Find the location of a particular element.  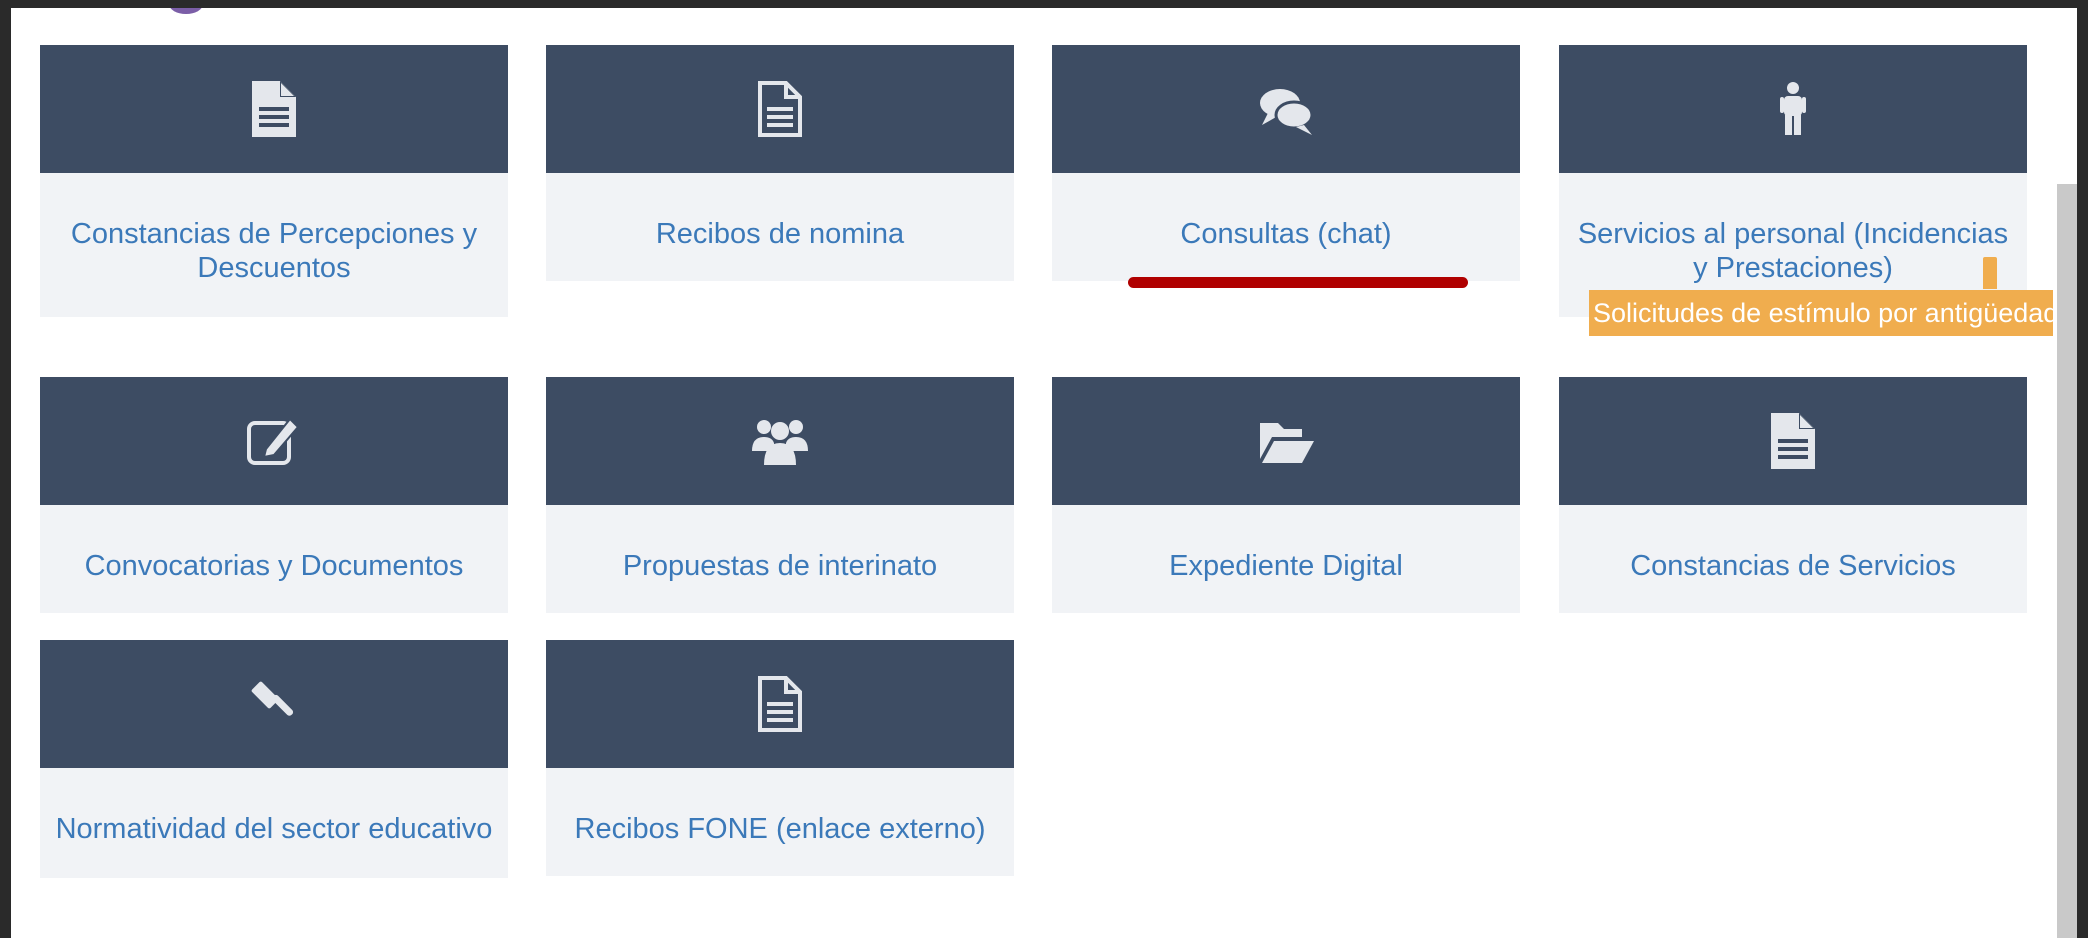

folder-open-icon is located at coordinates (1287, 443).